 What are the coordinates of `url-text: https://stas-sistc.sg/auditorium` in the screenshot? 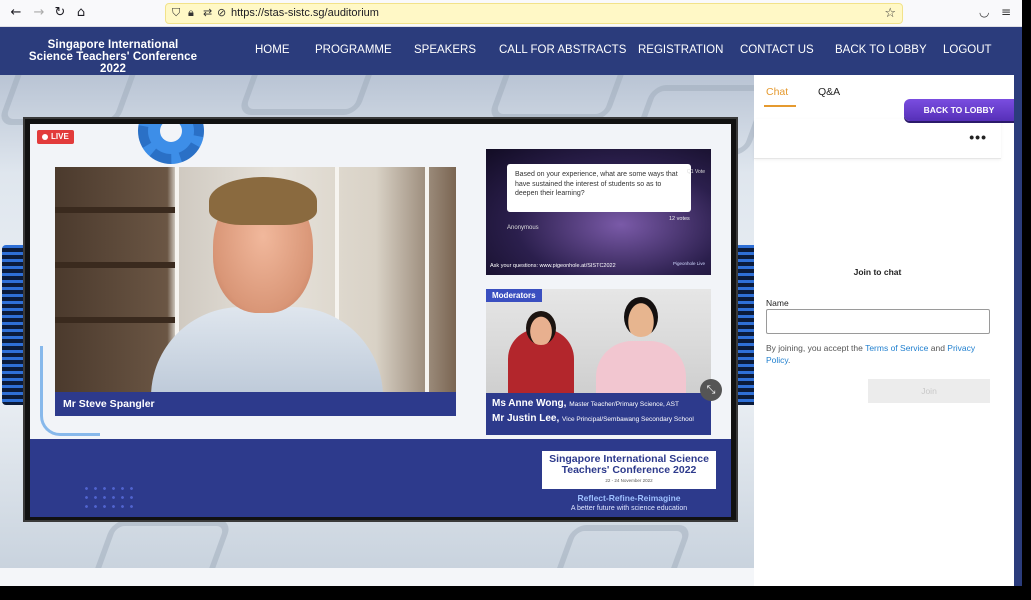 It's located at (305, 13).